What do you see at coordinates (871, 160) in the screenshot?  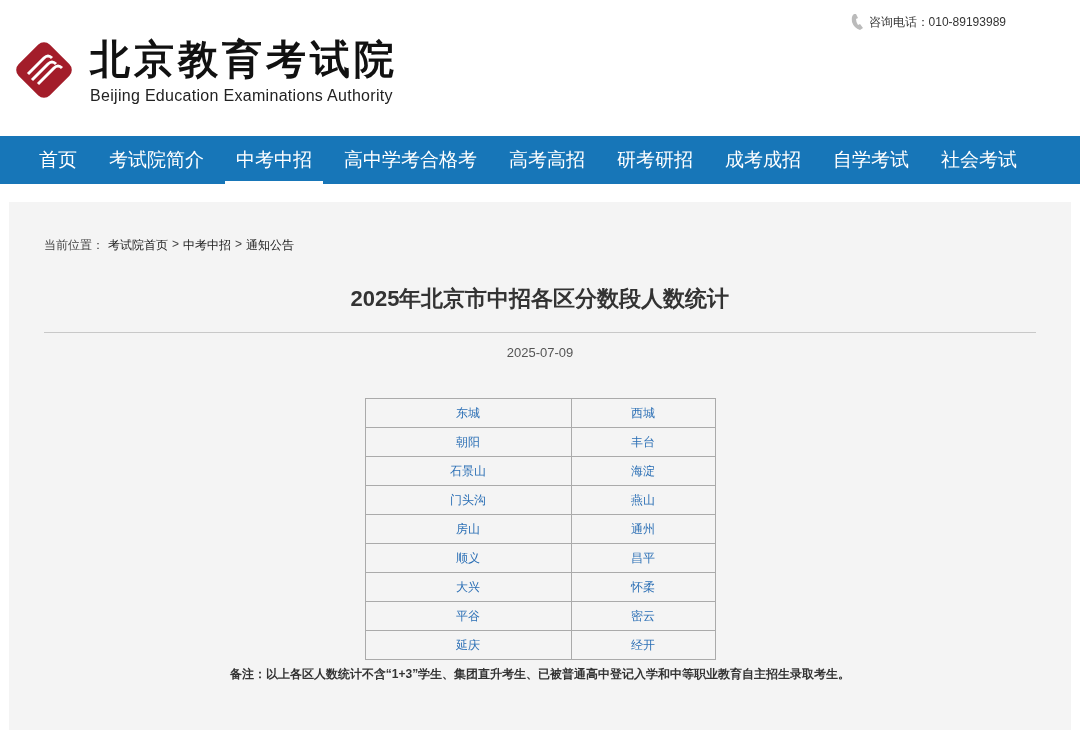 I see `nav-tab: 自学考试` at bounding box center [871, 160].